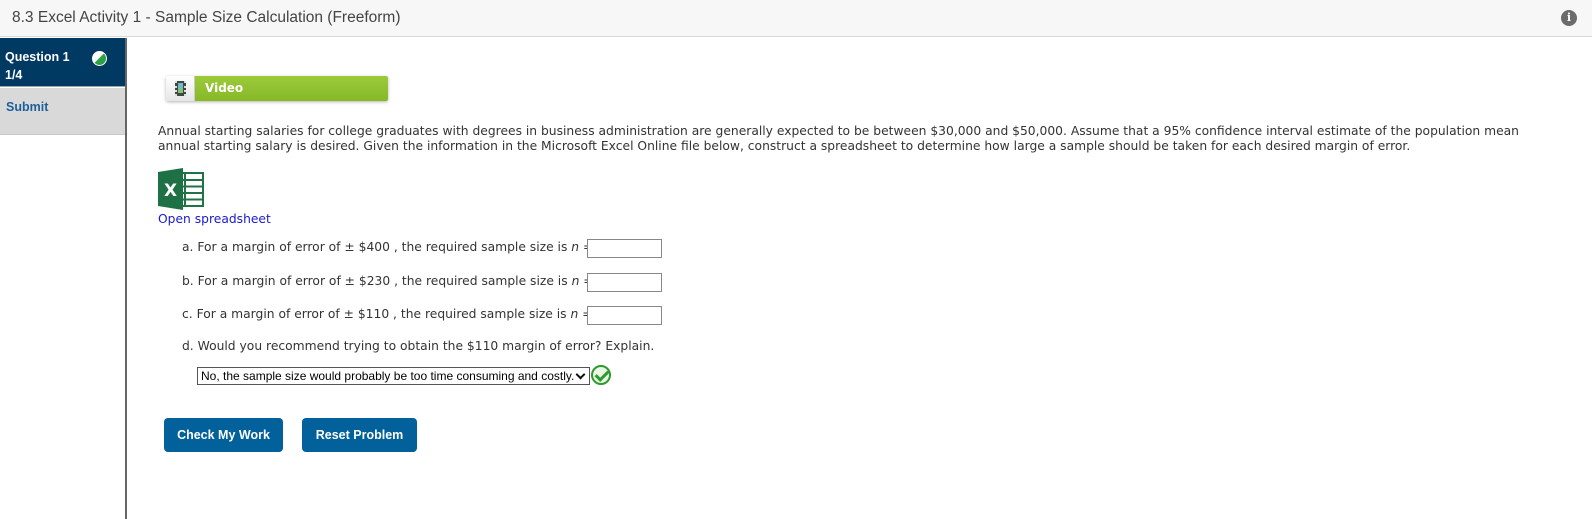  I want to click on info-icon: i, so click(1569, 18).